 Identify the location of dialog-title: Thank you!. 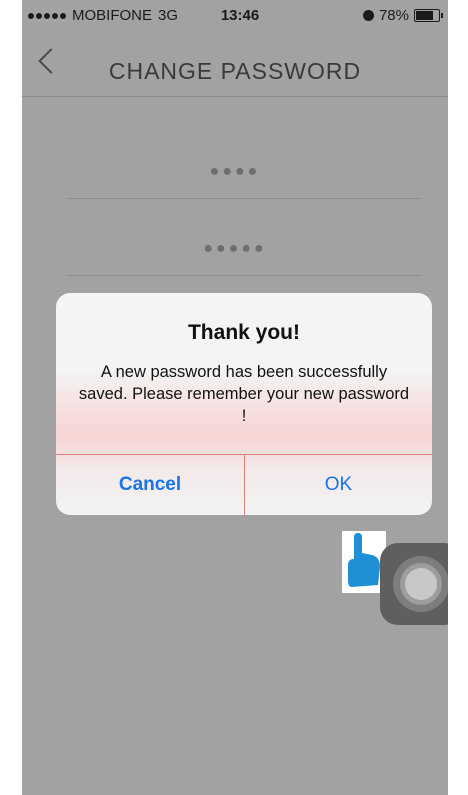
(243, 332).